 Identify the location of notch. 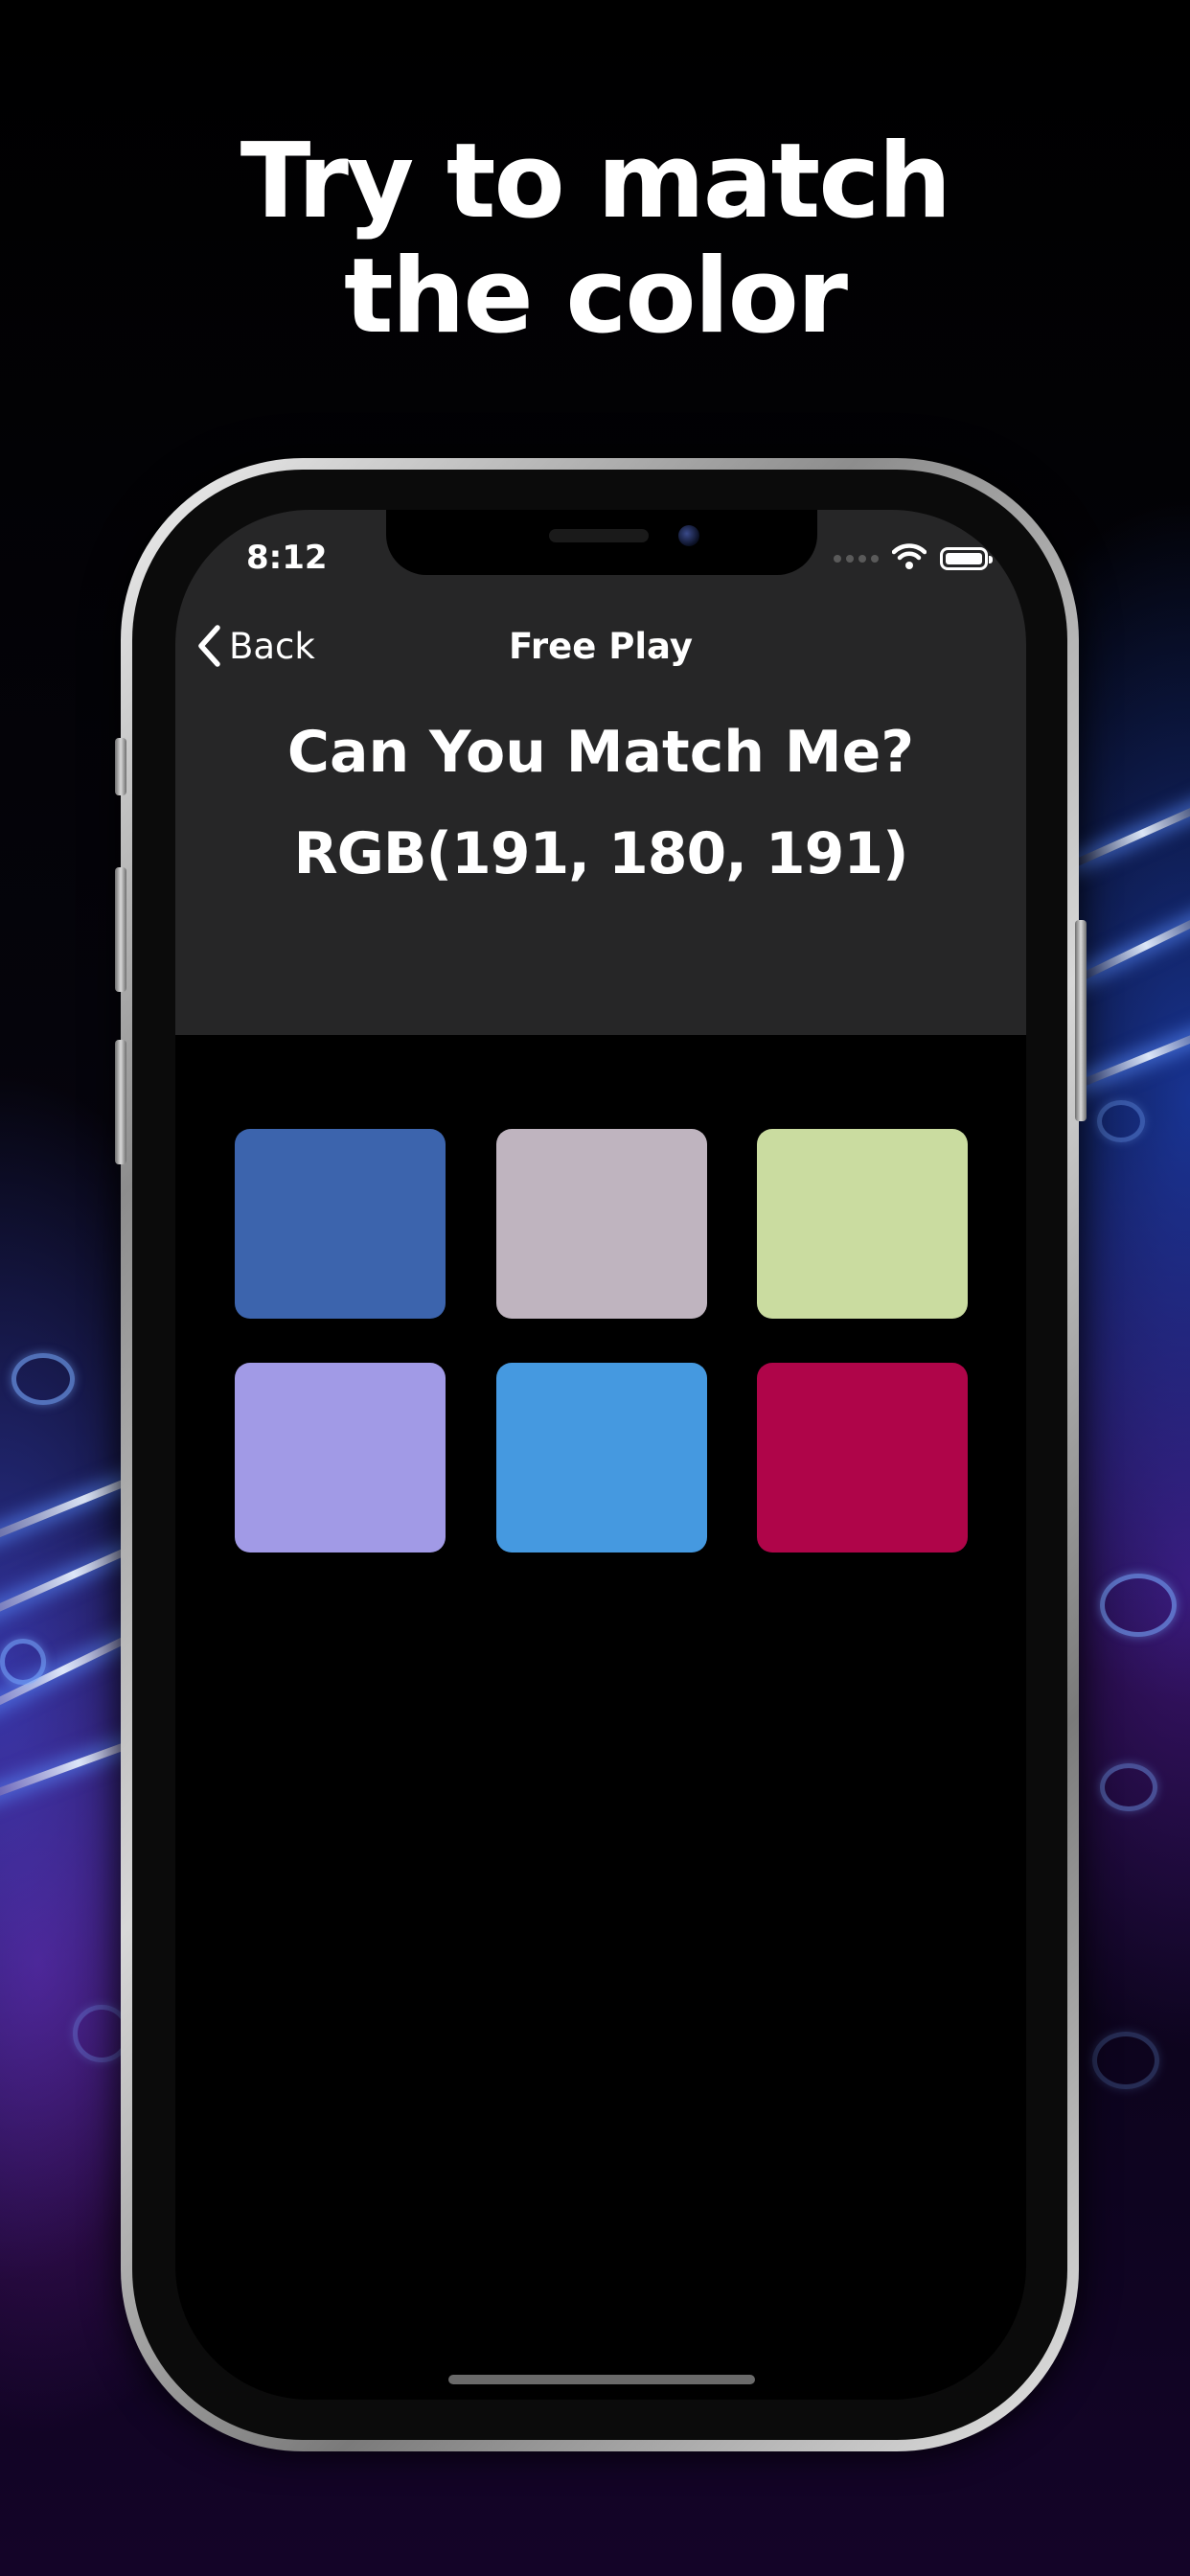
(602, 542).